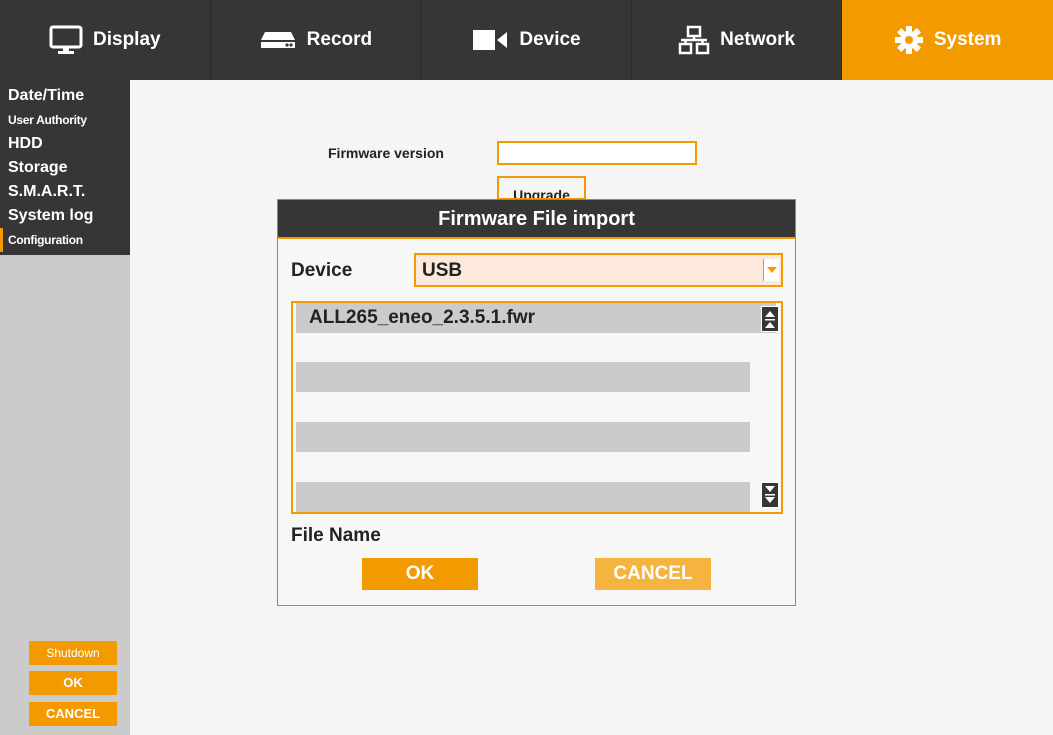  I want to click on sidebar-item-date-time: Date/Time, so click(65, 96).